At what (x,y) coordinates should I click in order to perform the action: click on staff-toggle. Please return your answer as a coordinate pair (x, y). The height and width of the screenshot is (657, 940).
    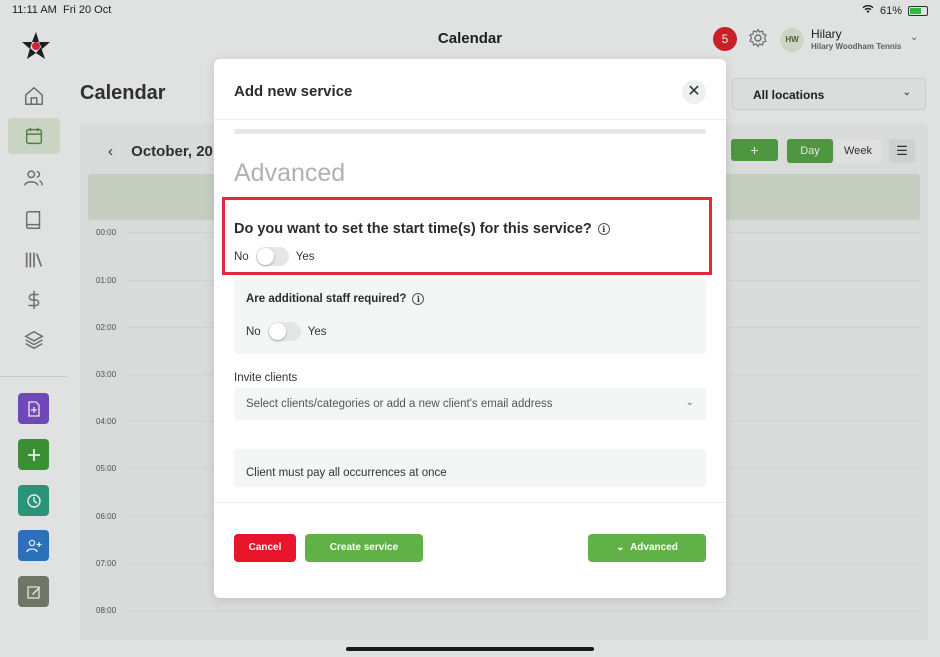
    Looking at the image, I should click on (284, 331).